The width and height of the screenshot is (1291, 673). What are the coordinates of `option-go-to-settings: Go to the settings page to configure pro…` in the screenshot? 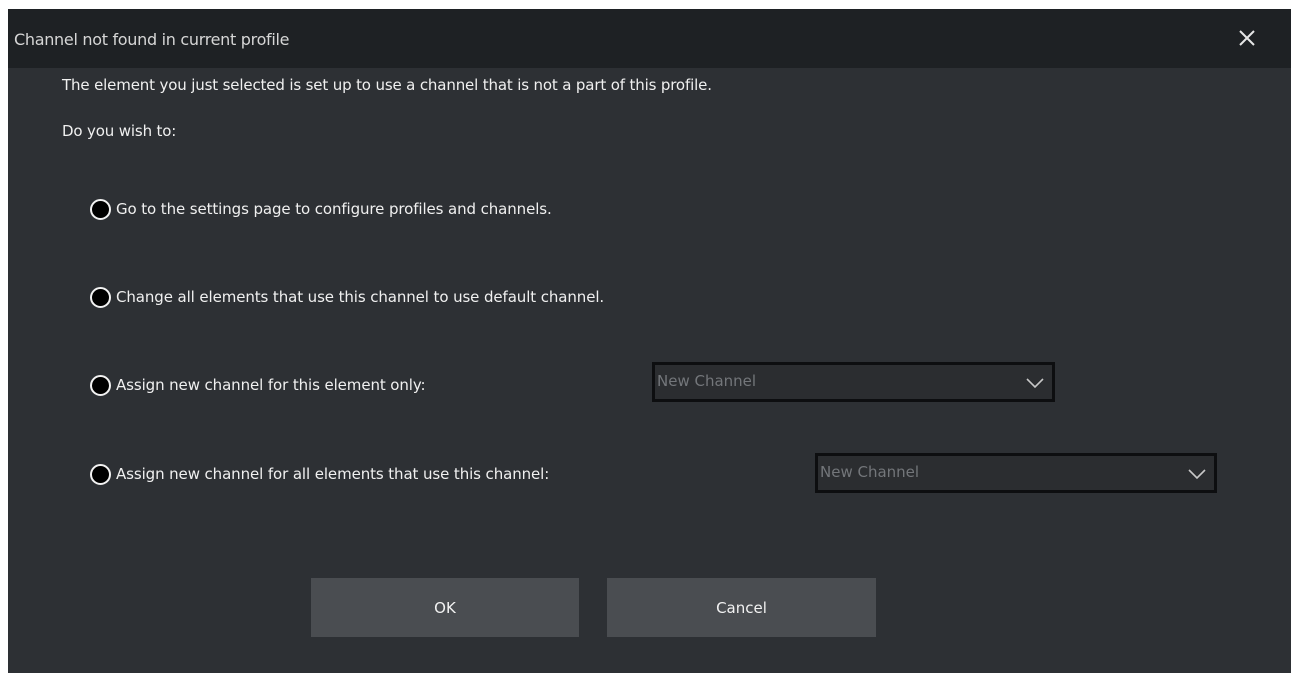 It's located at (321, 209).